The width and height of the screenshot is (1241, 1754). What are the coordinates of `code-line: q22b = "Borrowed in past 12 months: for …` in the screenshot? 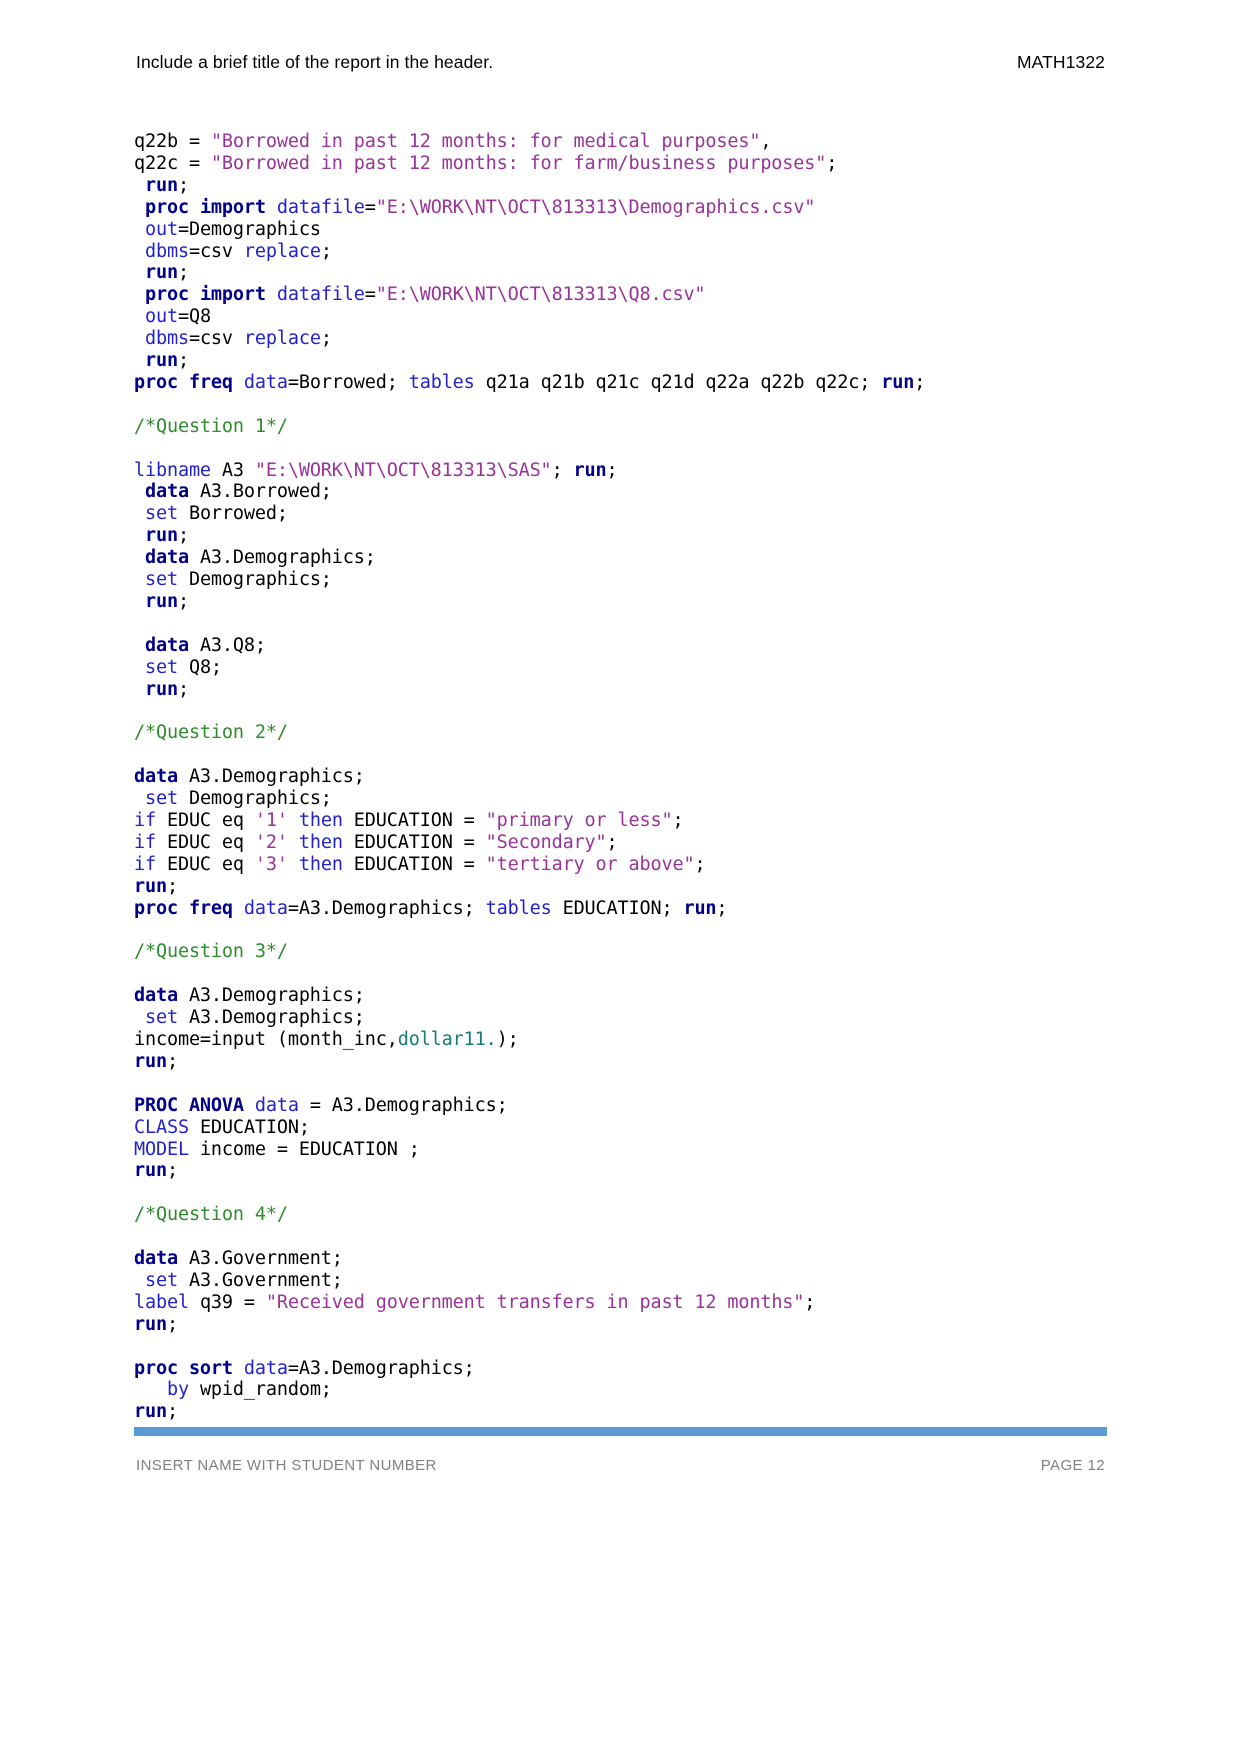 It's located at (657, 142).